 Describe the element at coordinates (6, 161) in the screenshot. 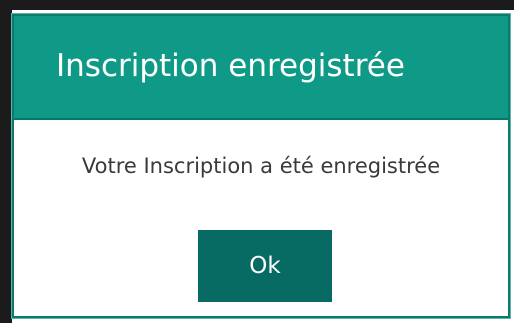

I see `backdrop-dark-left-edge` at that location.